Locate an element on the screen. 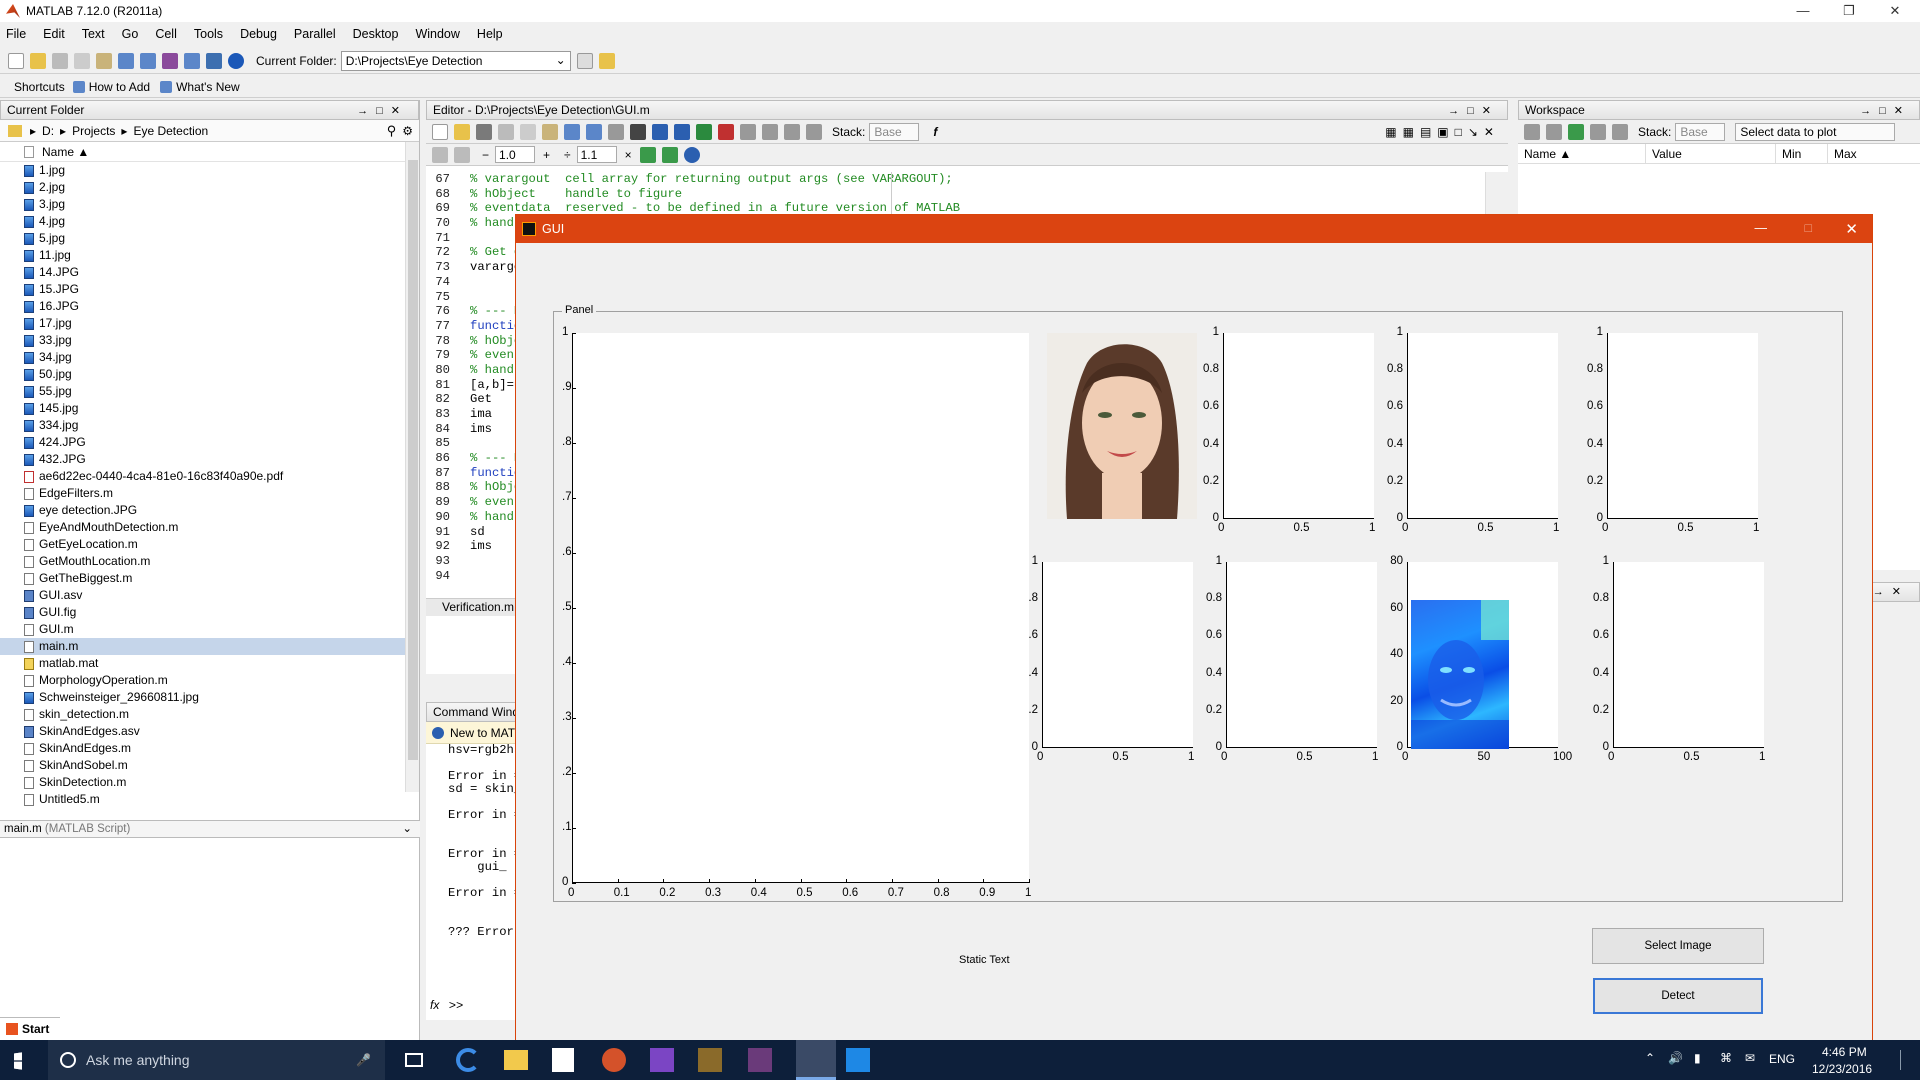  cell-run-icon is located at coordinates (669, 154).